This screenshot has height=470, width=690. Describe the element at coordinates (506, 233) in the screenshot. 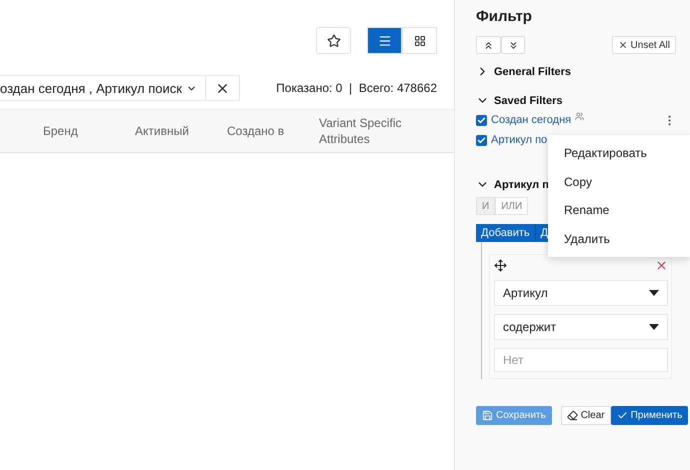

I see `add-button: Добавить` at that location.